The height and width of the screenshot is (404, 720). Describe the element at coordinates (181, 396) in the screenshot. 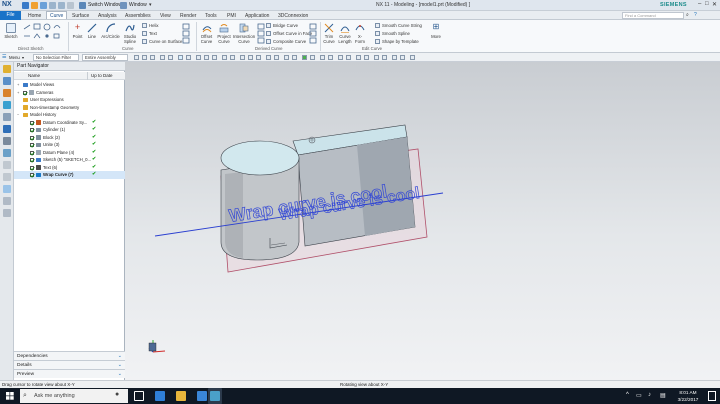

I see `file-explorer-icon` at that location.